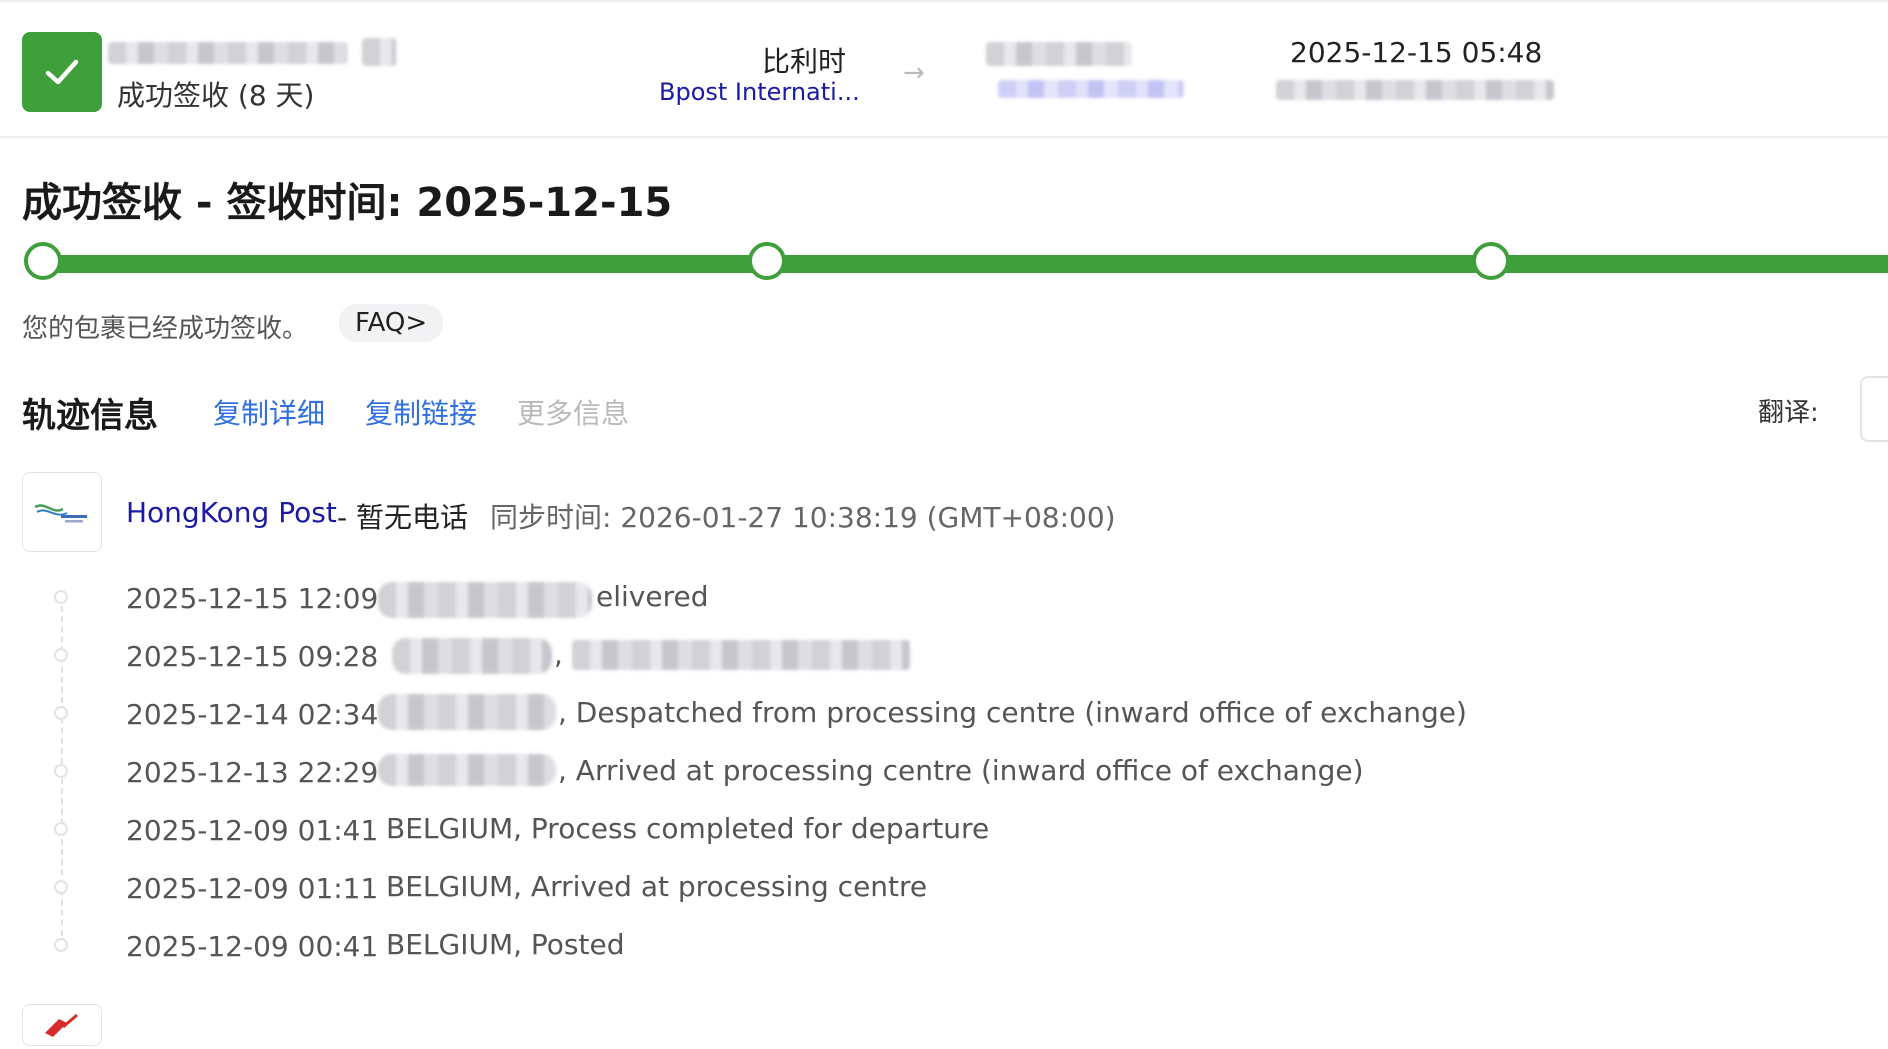 This screenshot has width=1888, height=1049. Describe the element at coordinates (228, 53) in the screenshot. I see `tracking-number-redacted` at that location.